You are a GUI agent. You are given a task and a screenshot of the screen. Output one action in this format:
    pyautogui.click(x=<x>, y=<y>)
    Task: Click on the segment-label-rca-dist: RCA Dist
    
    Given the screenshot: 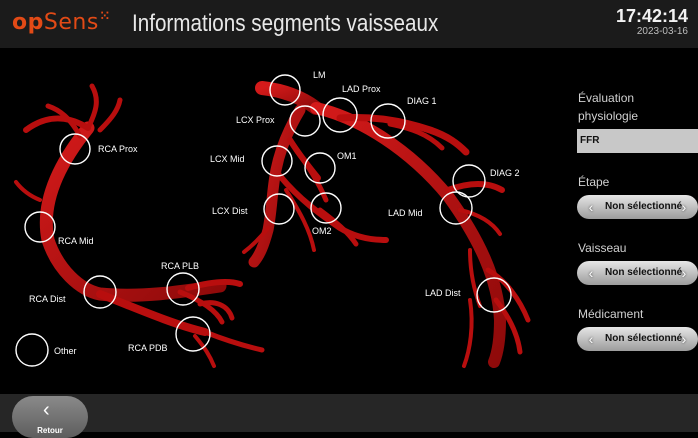 What is the action you would take?
    pyautogui.click(x=47, y=299)
    